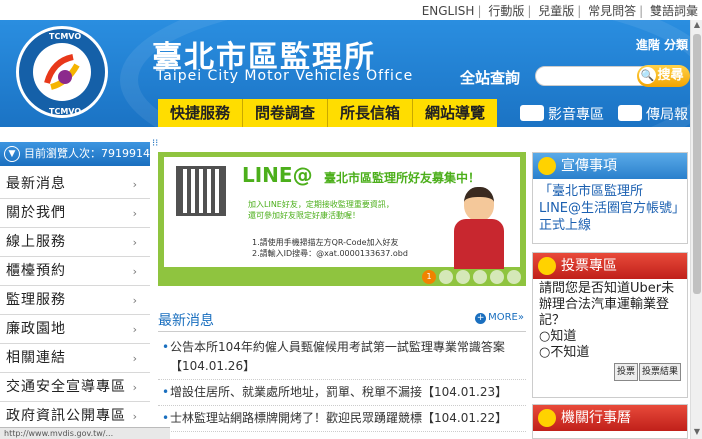  I want to click on mail-icon, so click(630, 113).